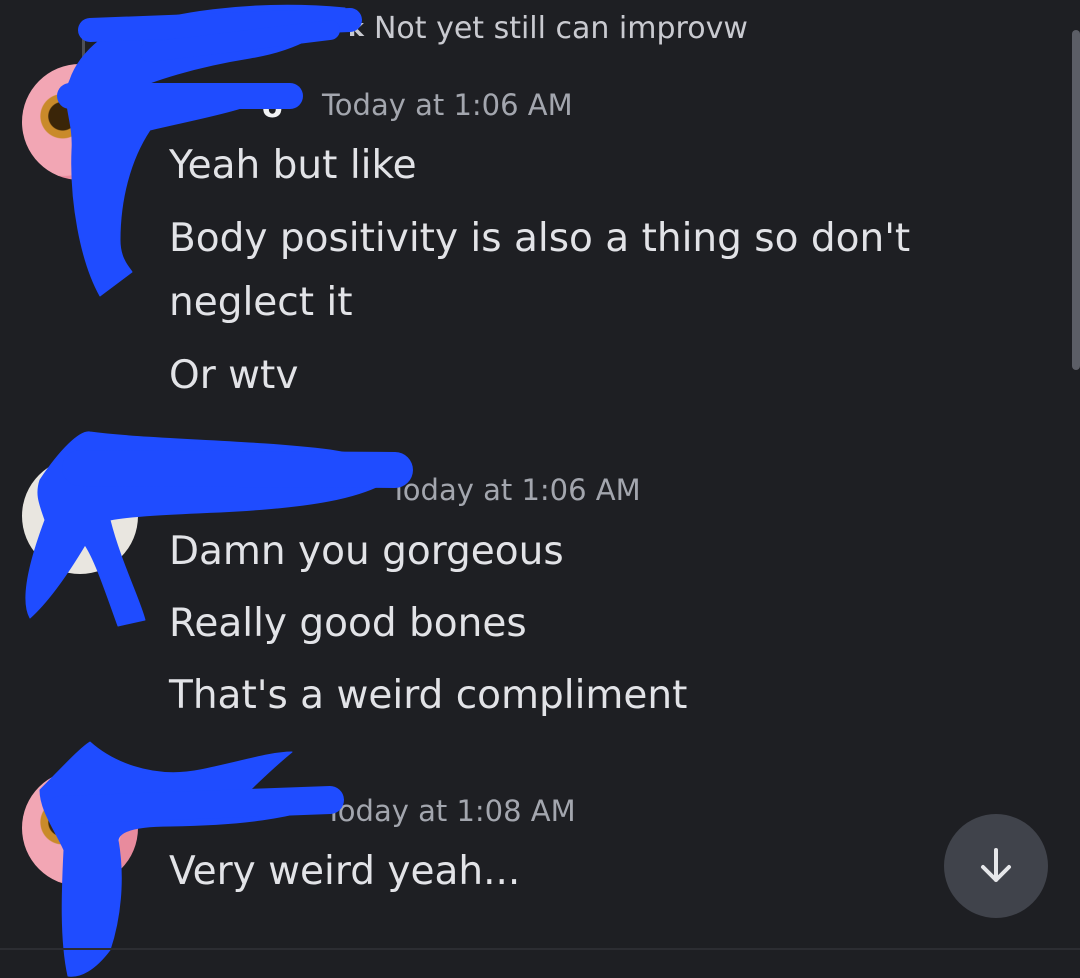 The image size is (1080, 978). What do you see at coordinates (540, 949) in the screenshot?
I see `composer-divider` at bounding box center [540, 949].